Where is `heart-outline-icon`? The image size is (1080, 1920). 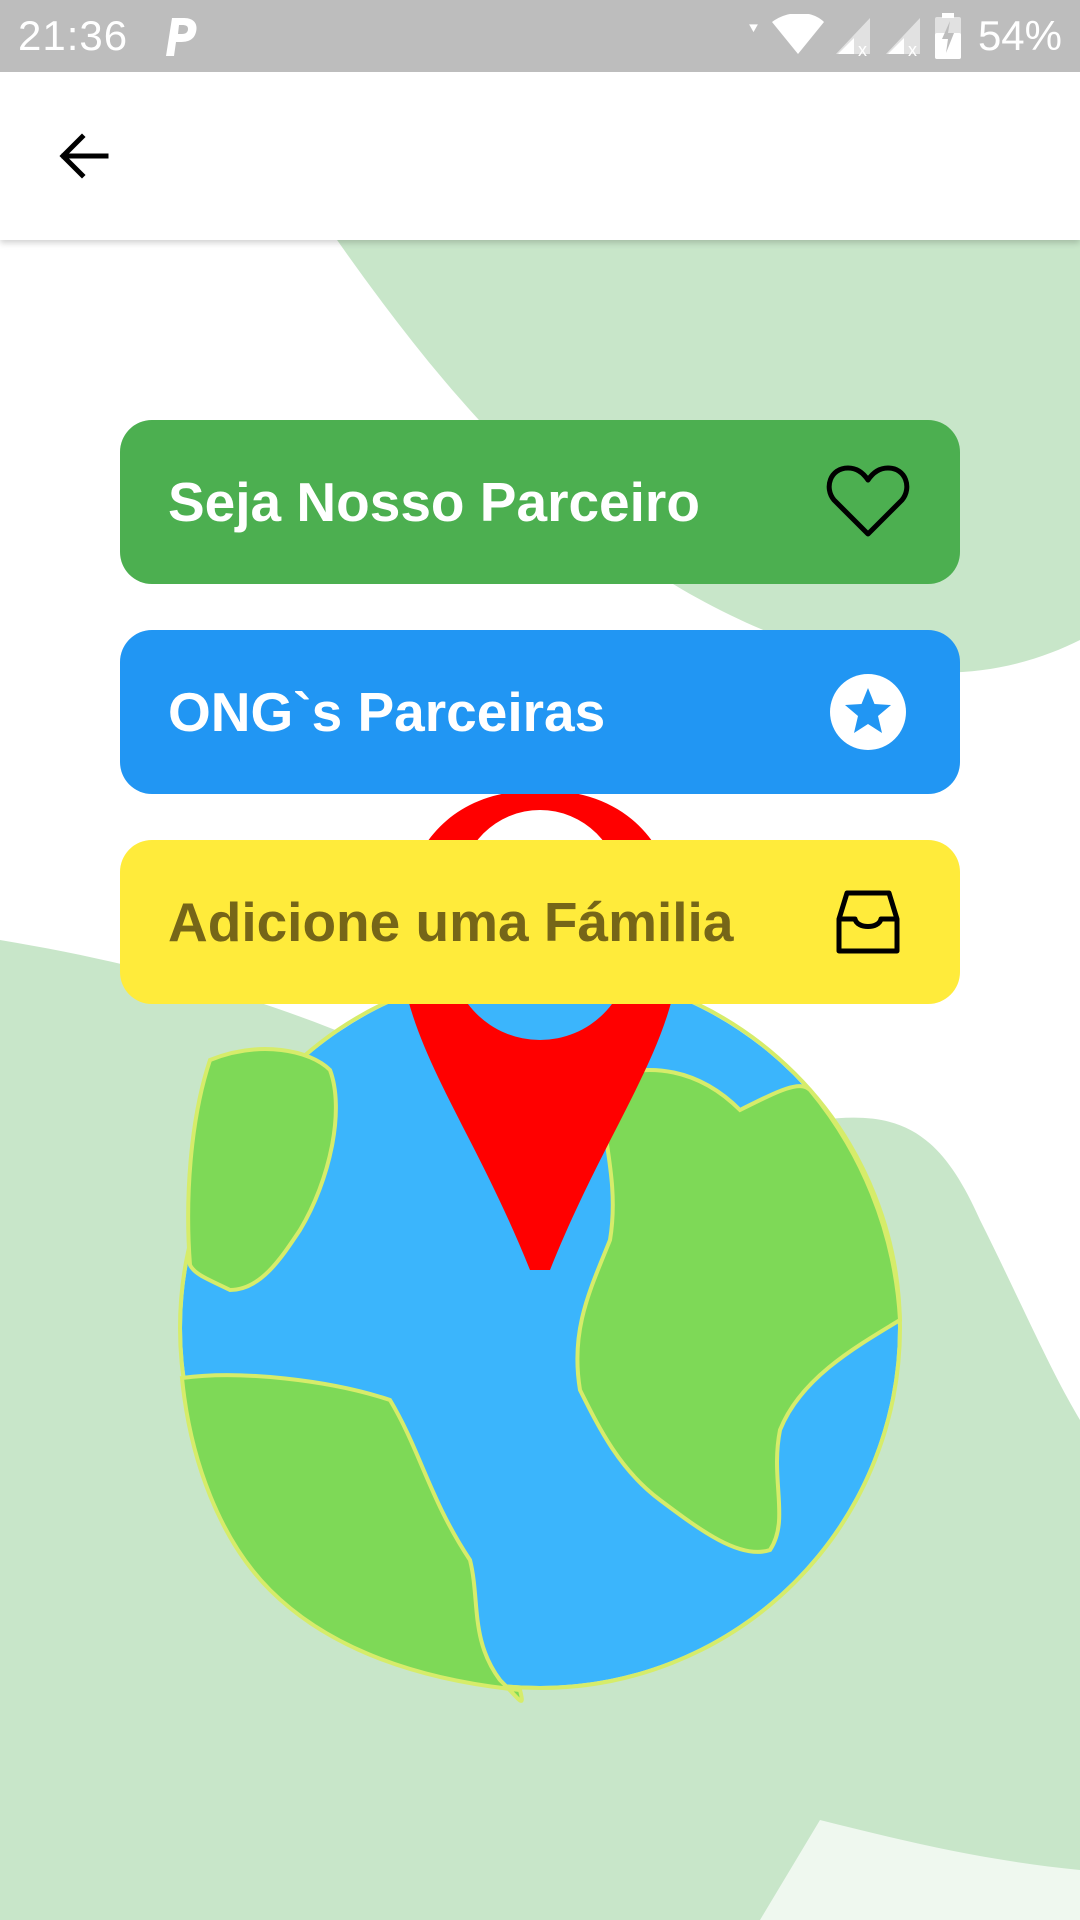 heart-outline-icon is located at coordinates (868, 502).